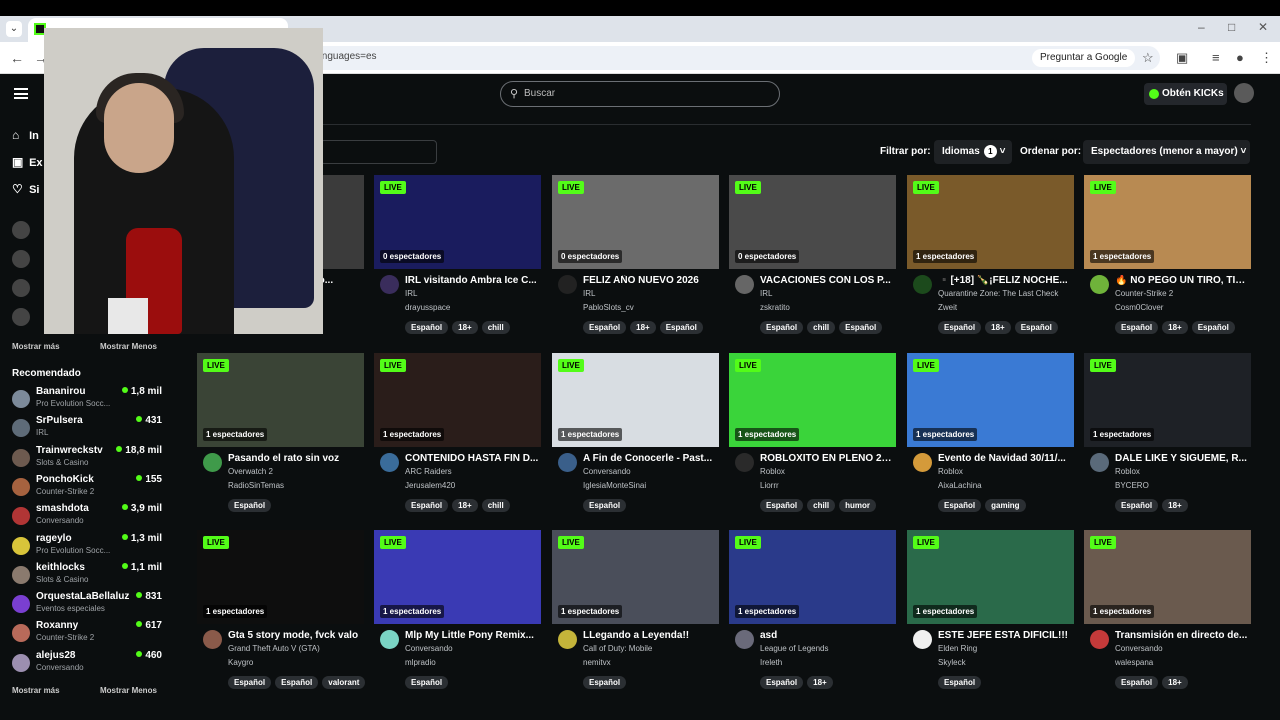 The width and height of the screenshot is (1280, 720). Describe the element at coordinates (650, 635) in the screenshot. I see `stream-title: LLegando a Leyenda!!` at that location.